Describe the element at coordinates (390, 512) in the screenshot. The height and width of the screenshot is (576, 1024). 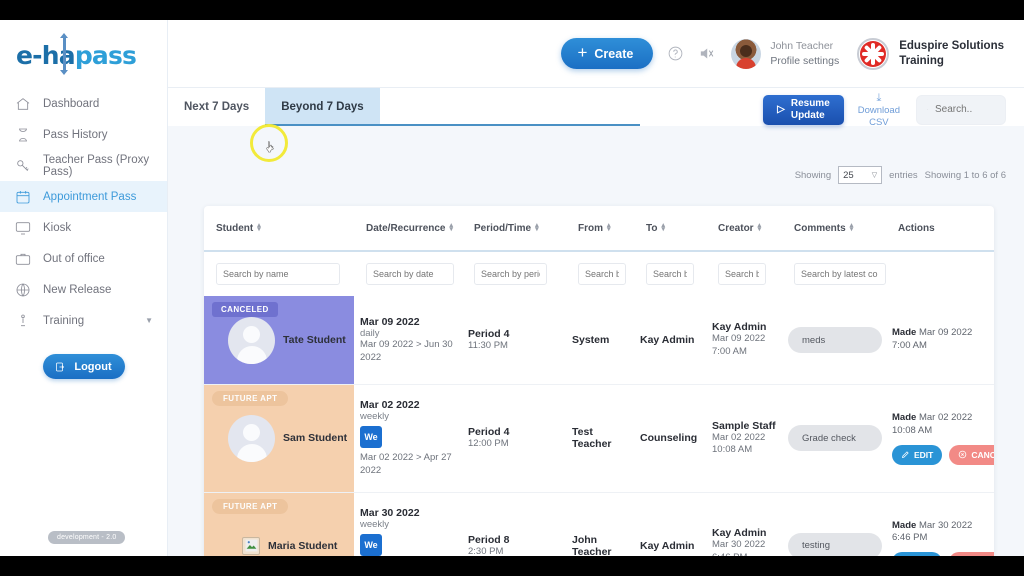
I see `appointment-date: Mar 30 2022` at that location.